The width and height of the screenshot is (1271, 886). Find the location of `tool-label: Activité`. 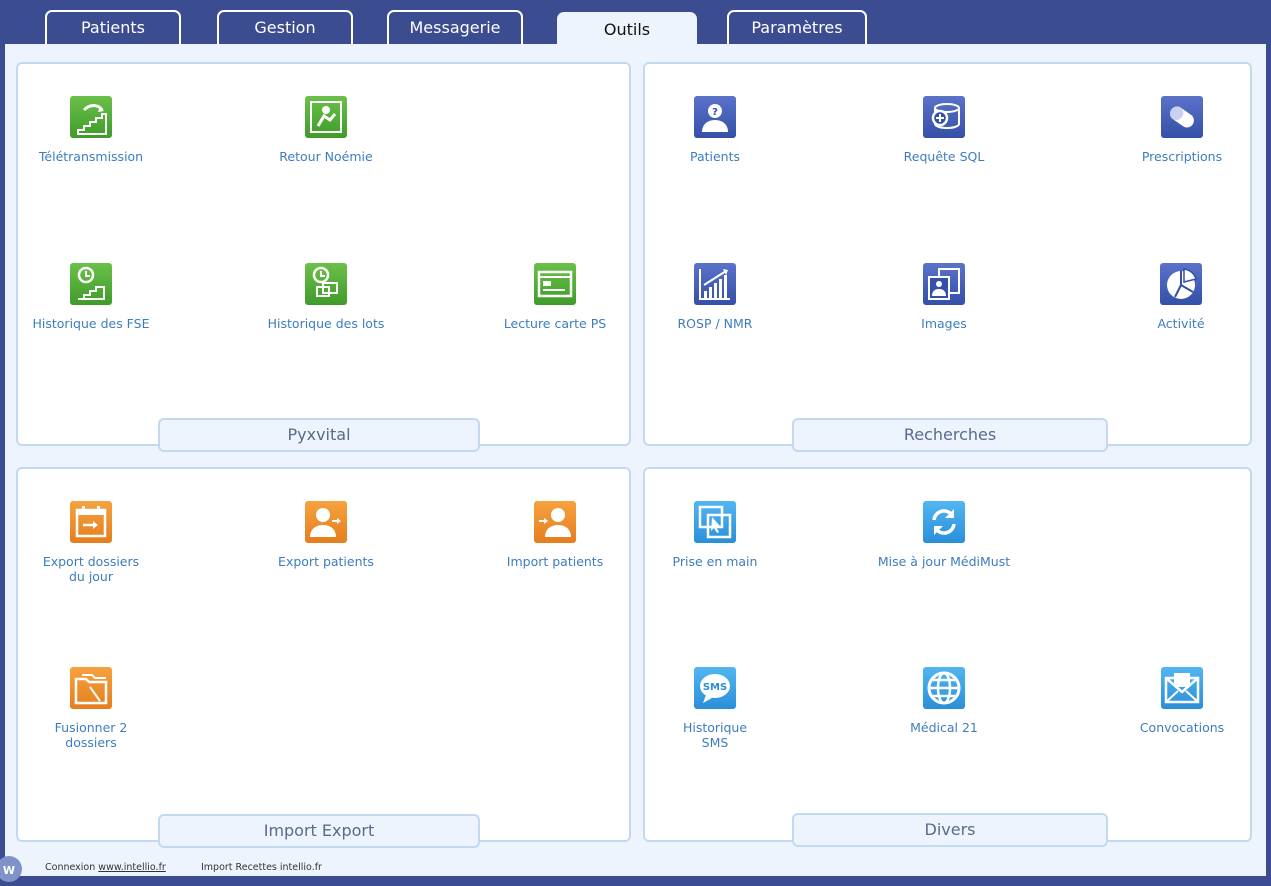

tool-label: Activité is located at coordinates (1181, 323).